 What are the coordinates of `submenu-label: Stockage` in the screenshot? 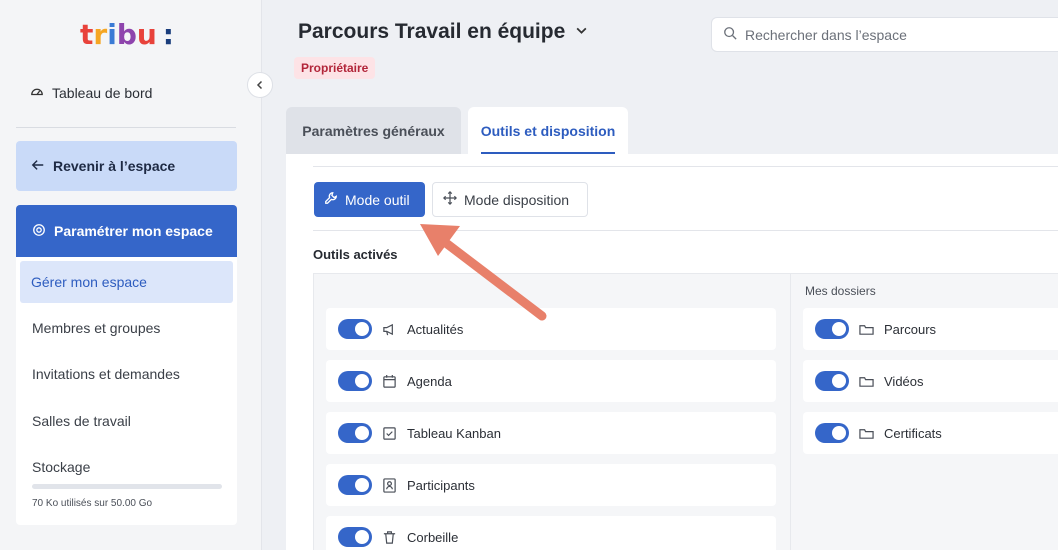 It's located at (61, 467).